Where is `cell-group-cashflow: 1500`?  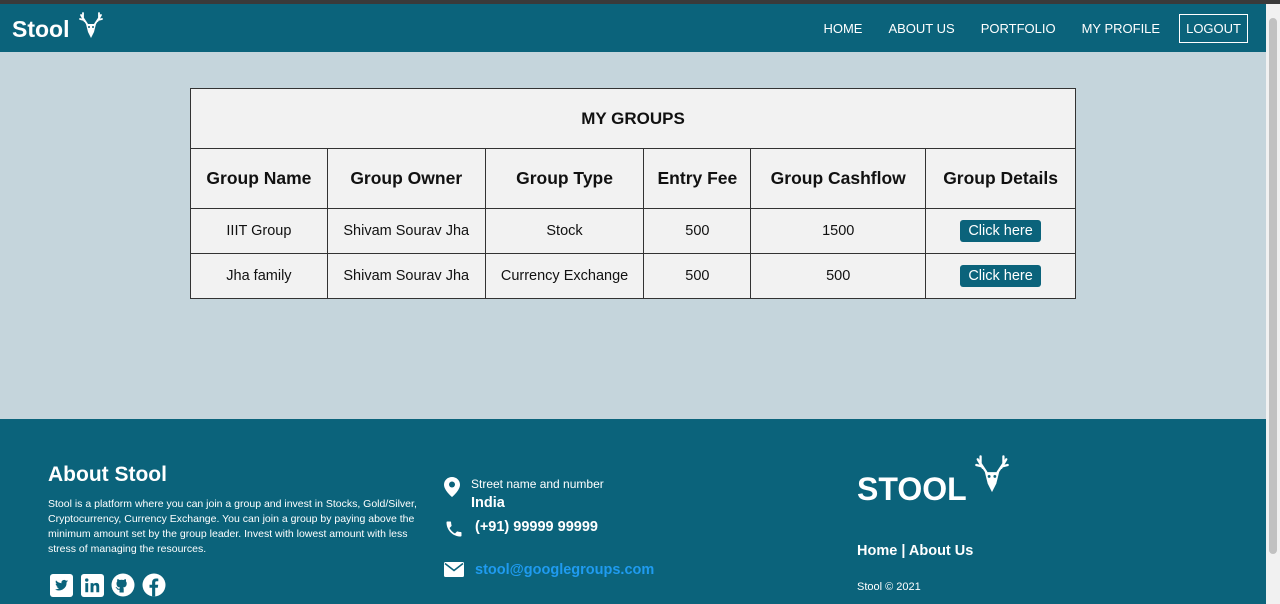 cell-group-cashflow: 1500 is located at coordinates (838, 231).